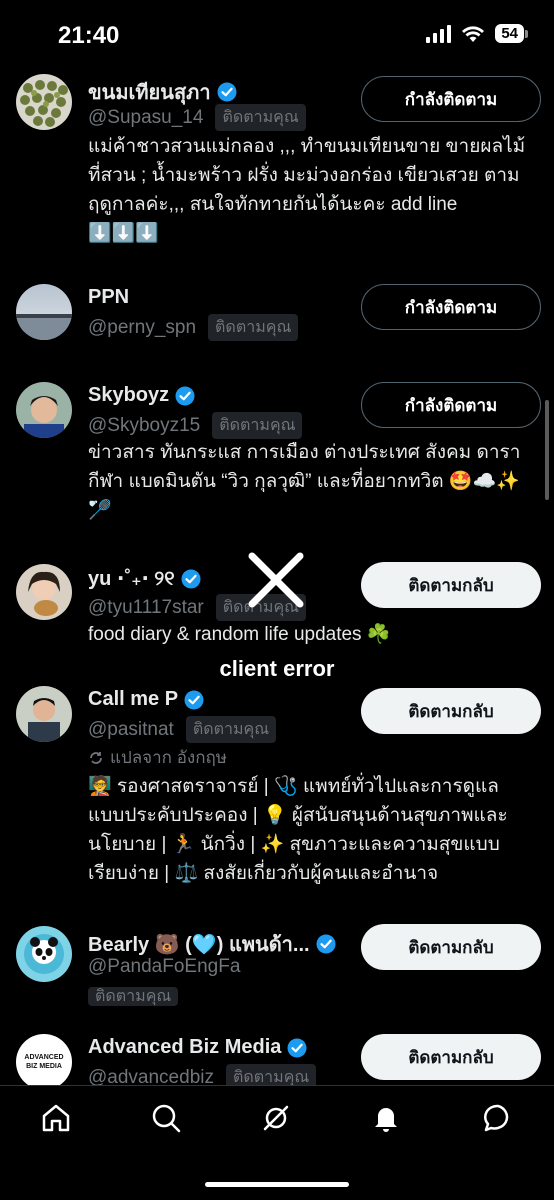 The image size is (554, 1200). What do you see at coordinates (277, 35) in the screenshot?
I see `status-bar: 21:40 54` at bounding box center [277, 35].